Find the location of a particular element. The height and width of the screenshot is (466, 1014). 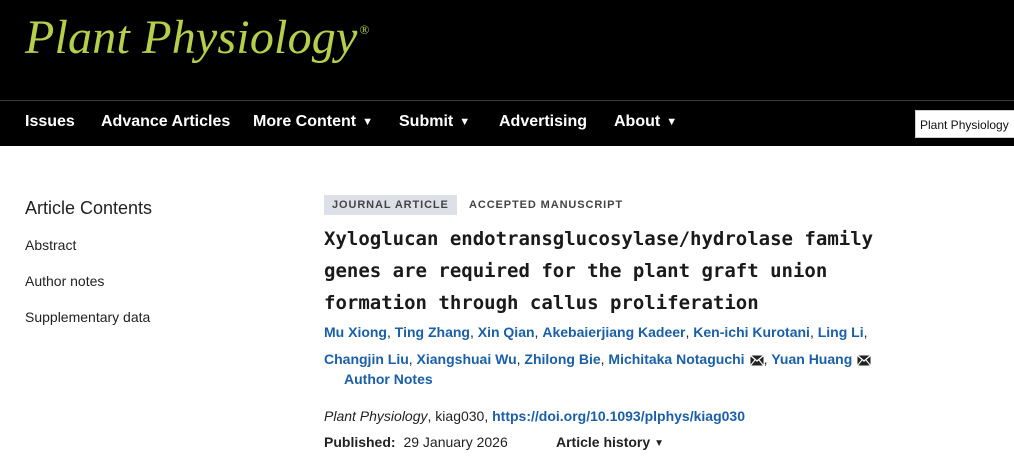

article-history-toggle: Article history ▼ is located at coordinates (610, 442).